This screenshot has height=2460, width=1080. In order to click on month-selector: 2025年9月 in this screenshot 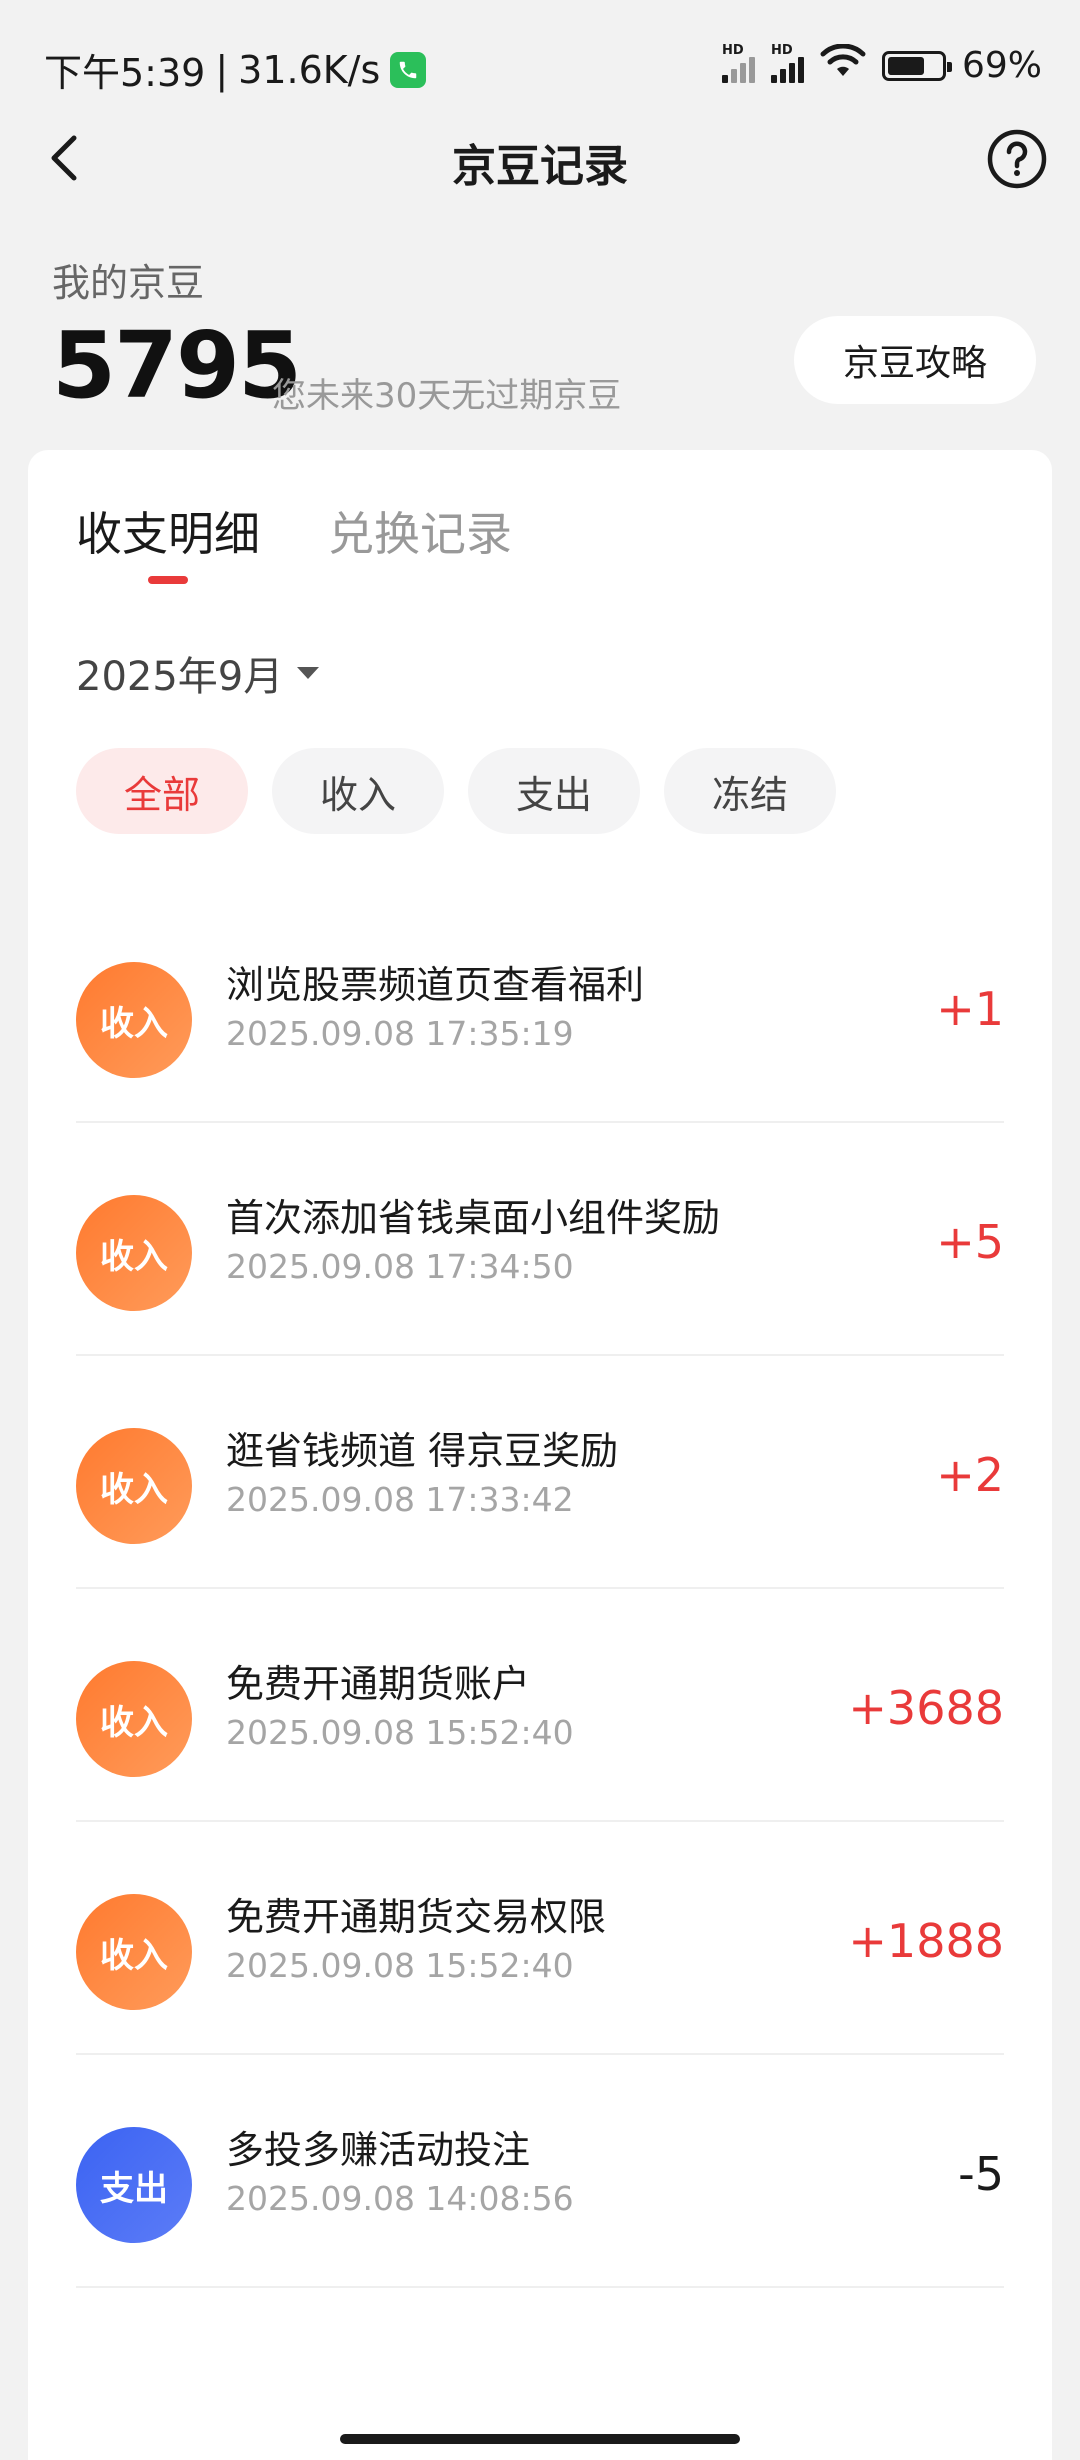, I will do `click(198, 673)`.